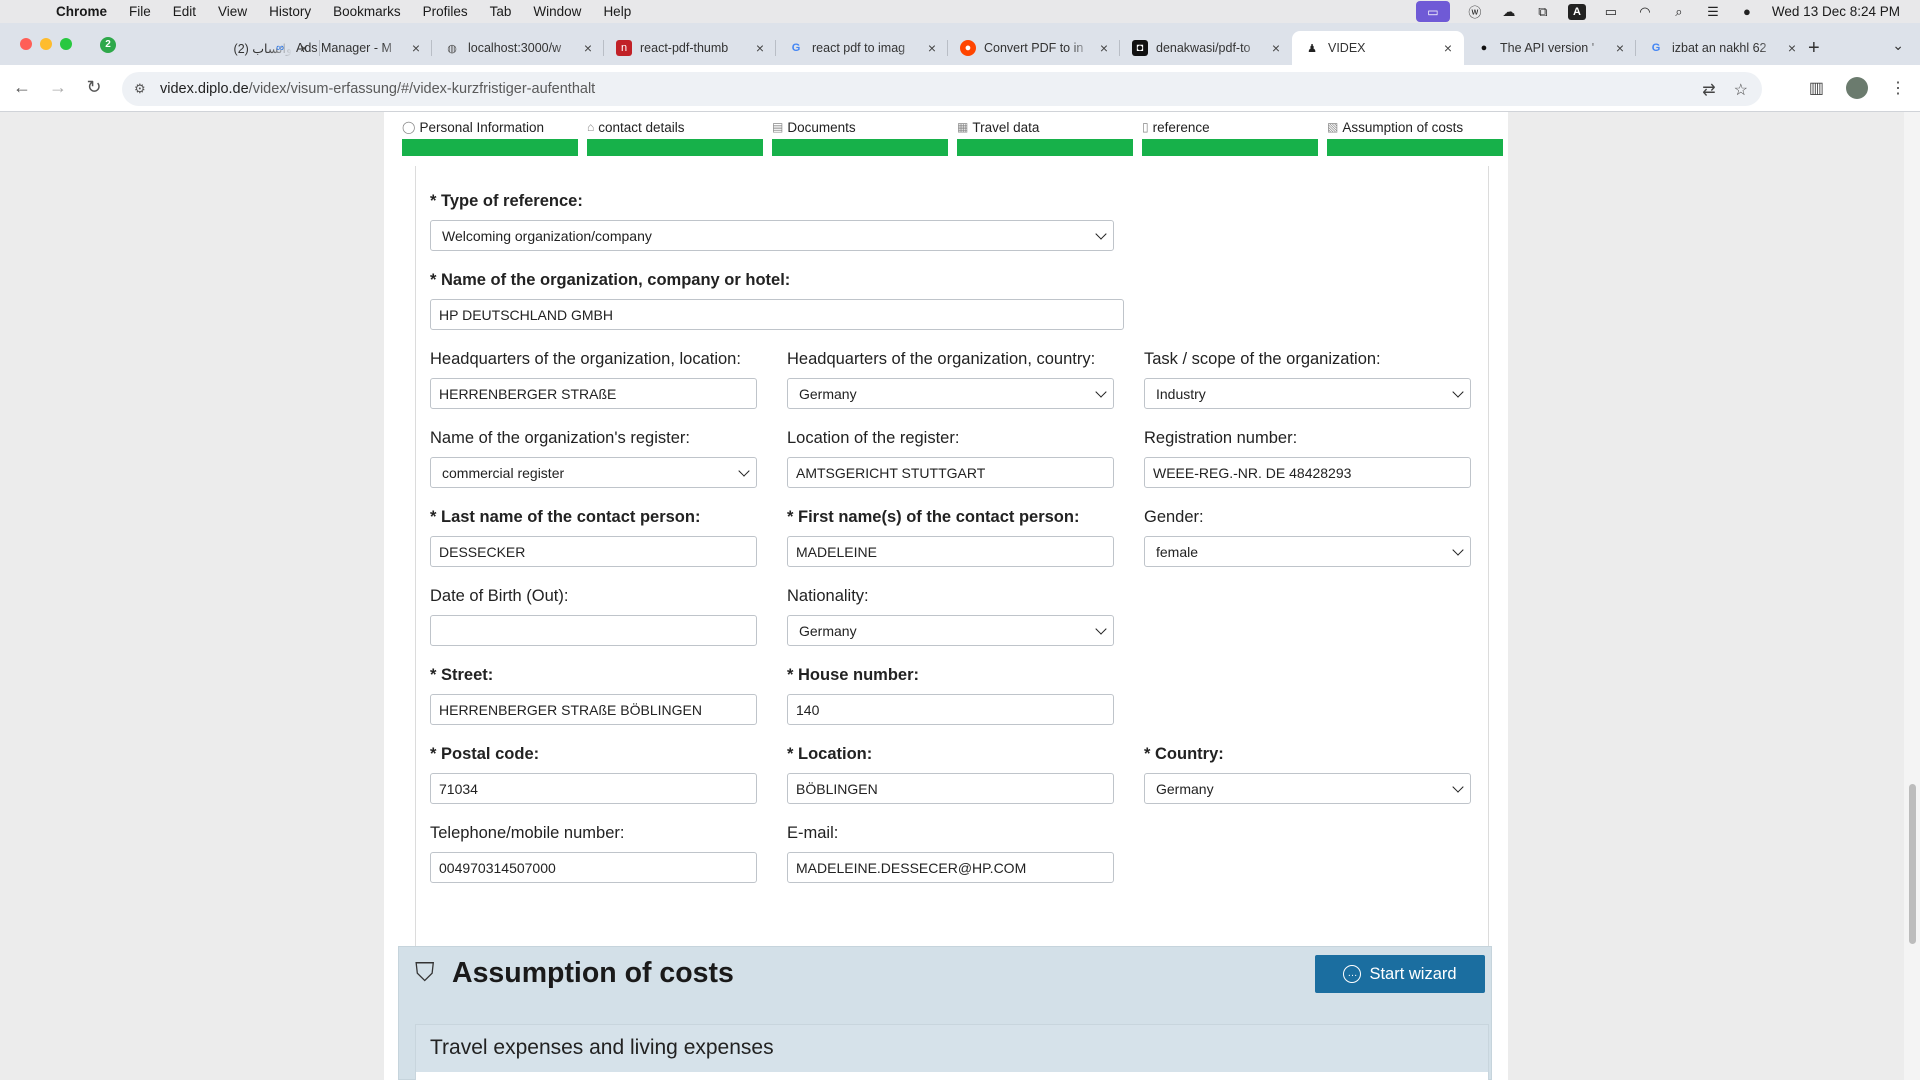 Image resolution: width=1920 pixels, height=1080 pixels. What do you see at coordinates (1509, 11) in the screenshot?
I see `cloud-icon: ☁` at bounding box center [1509, 11].